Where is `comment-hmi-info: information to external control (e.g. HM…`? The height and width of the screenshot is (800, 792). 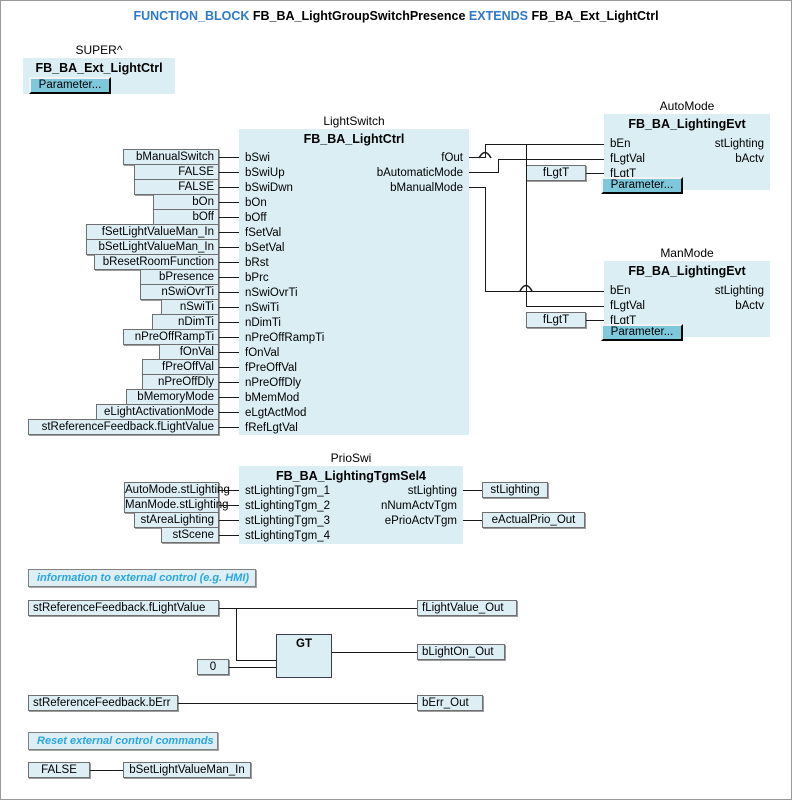 comment-hmi-info: information to external control (e.g. HM… is located at coordinates (142, 578).